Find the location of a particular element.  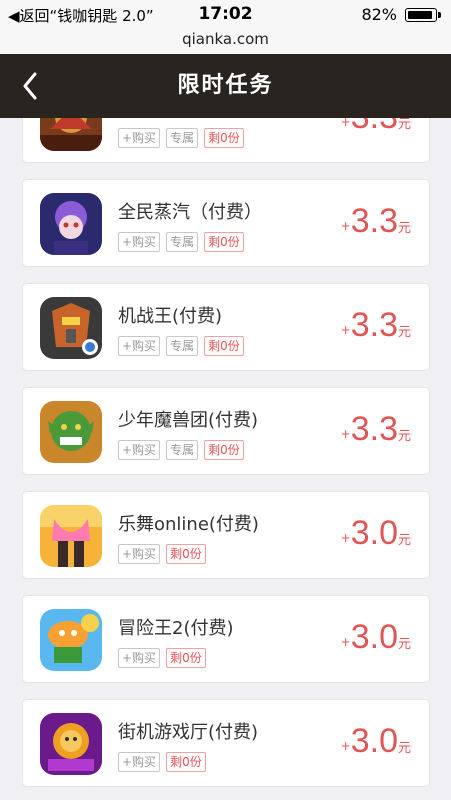

task-card: 少年魔兽团(付费) +购买 专属 剩0份 +3.3元 is located at coordinates (226, 431).